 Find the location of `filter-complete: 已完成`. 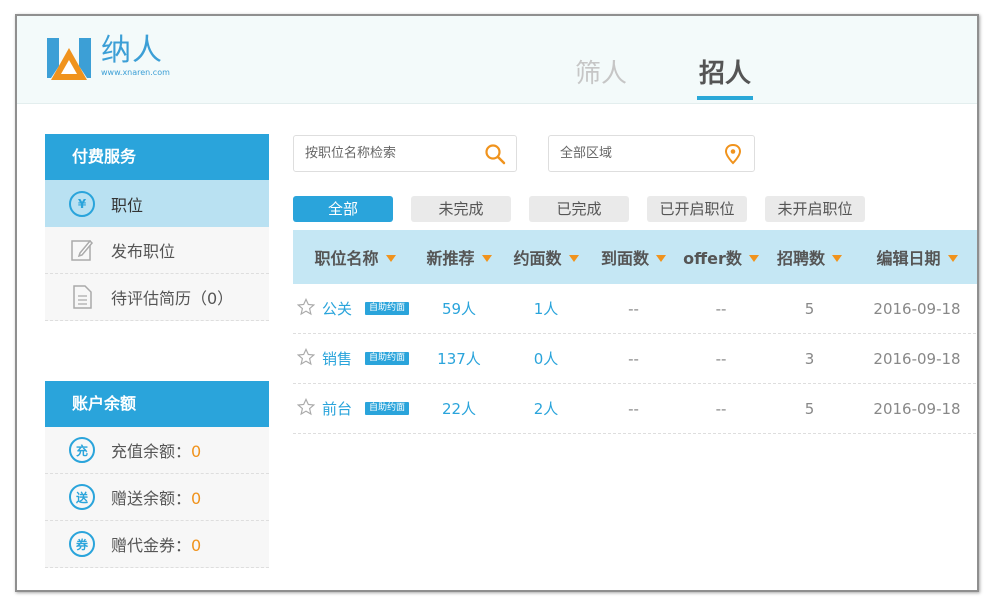

filter-complete: 已完成 is located at coordinates (579, 209).